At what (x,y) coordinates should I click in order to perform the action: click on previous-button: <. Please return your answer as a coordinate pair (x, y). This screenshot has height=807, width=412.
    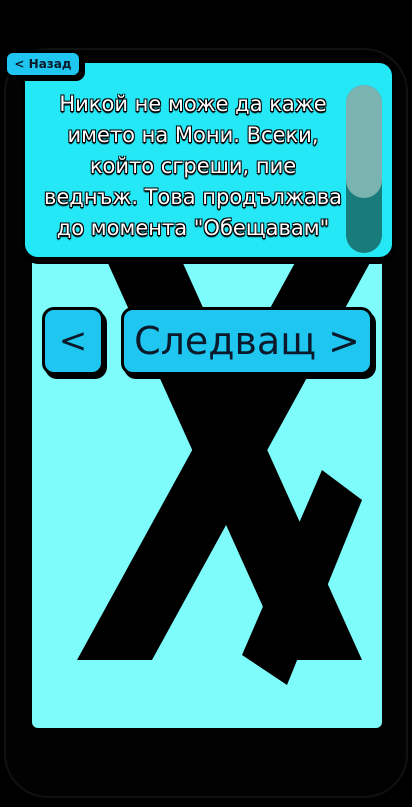
    Looking at the image, I should click on (73, 341).